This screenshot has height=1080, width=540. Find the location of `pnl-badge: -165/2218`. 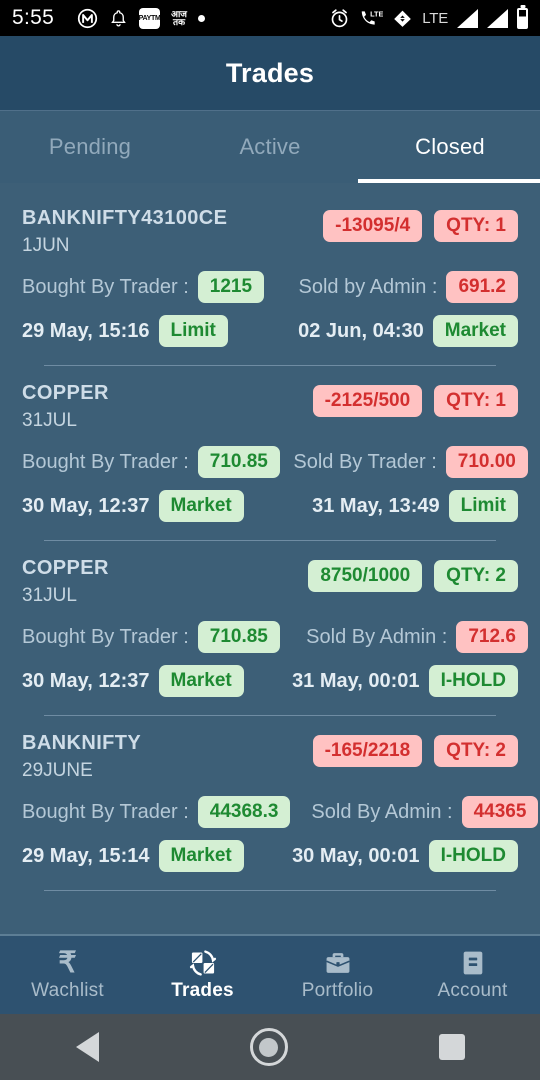

pnl-badge: -165/2218 is located at coordinates (367, 751).